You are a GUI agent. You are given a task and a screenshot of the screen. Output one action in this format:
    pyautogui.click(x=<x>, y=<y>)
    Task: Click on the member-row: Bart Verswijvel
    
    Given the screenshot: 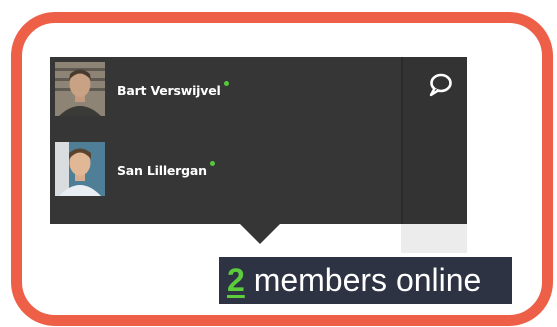 What is the action you would take?
    pyautogui.click(x=142, y=89)
    